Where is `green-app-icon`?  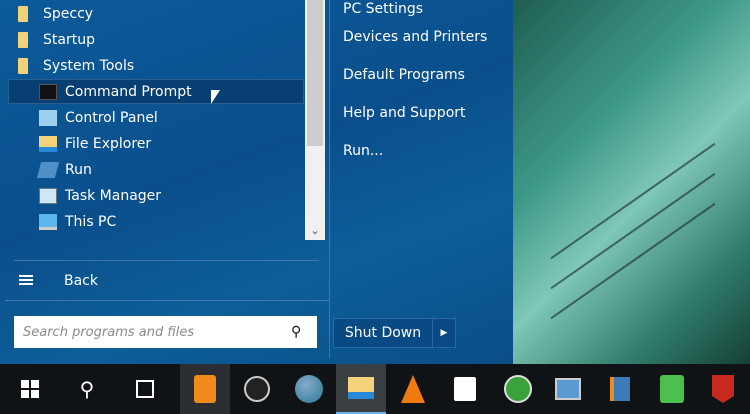
green-app-icon is located at coordinates (518, 389).